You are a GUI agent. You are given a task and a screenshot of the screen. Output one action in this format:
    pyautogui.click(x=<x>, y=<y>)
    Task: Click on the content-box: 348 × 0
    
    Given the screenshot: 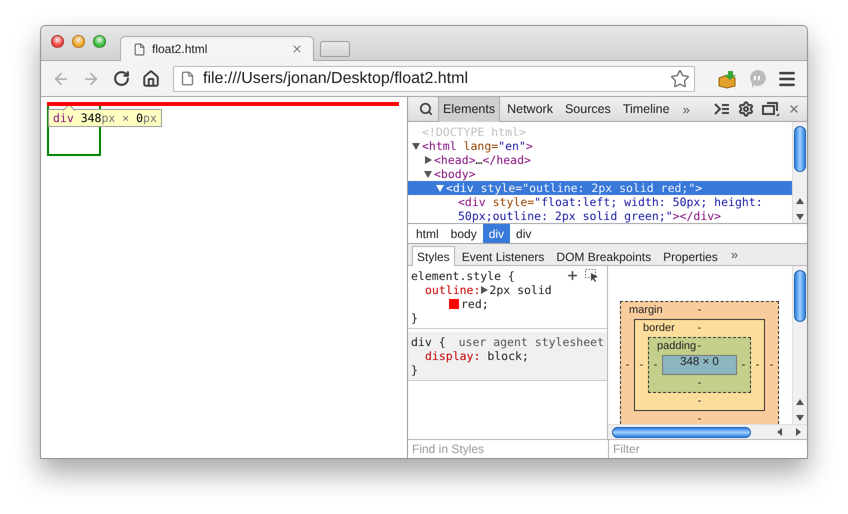 What is the action you would take?
    pyautogui.click(x=699, y=365)
    